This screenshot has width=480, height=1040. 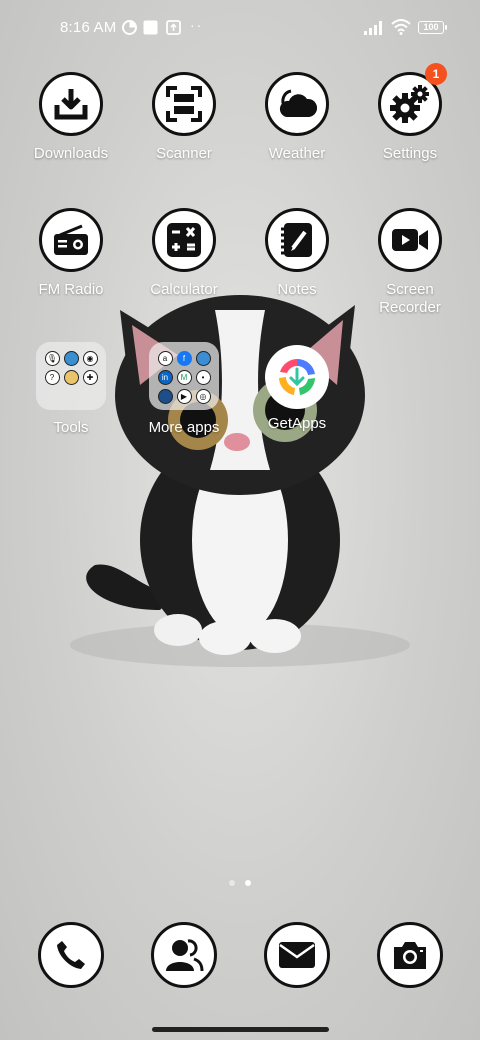 I want to click on dock-messages, so click(x=297, y=955).